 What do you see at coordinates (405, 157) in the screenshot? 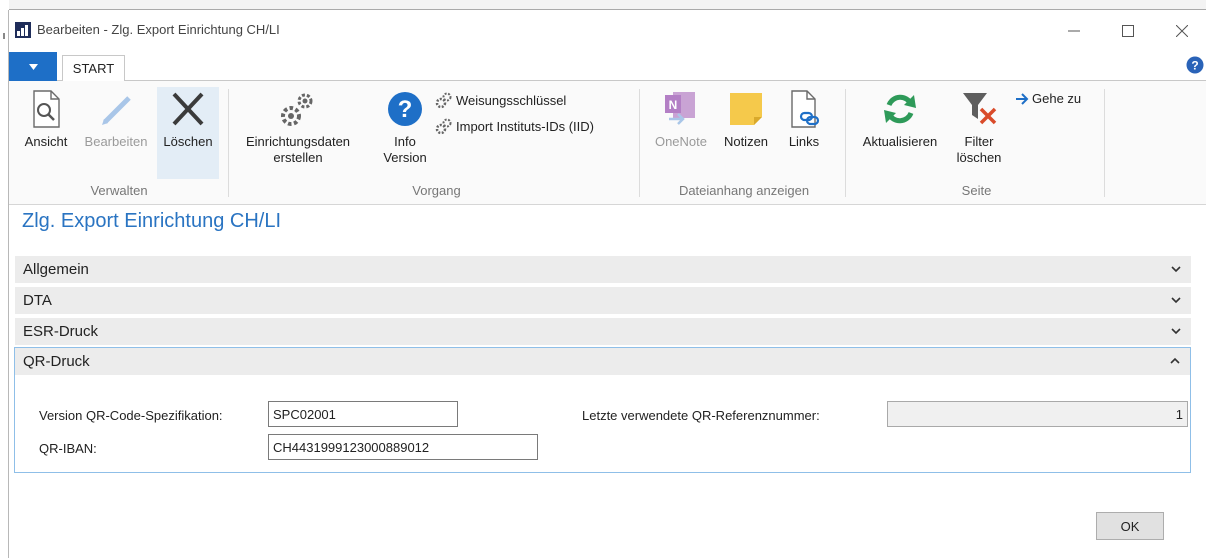
I see `info-label-2: Version` at bounding box center [405, 157].